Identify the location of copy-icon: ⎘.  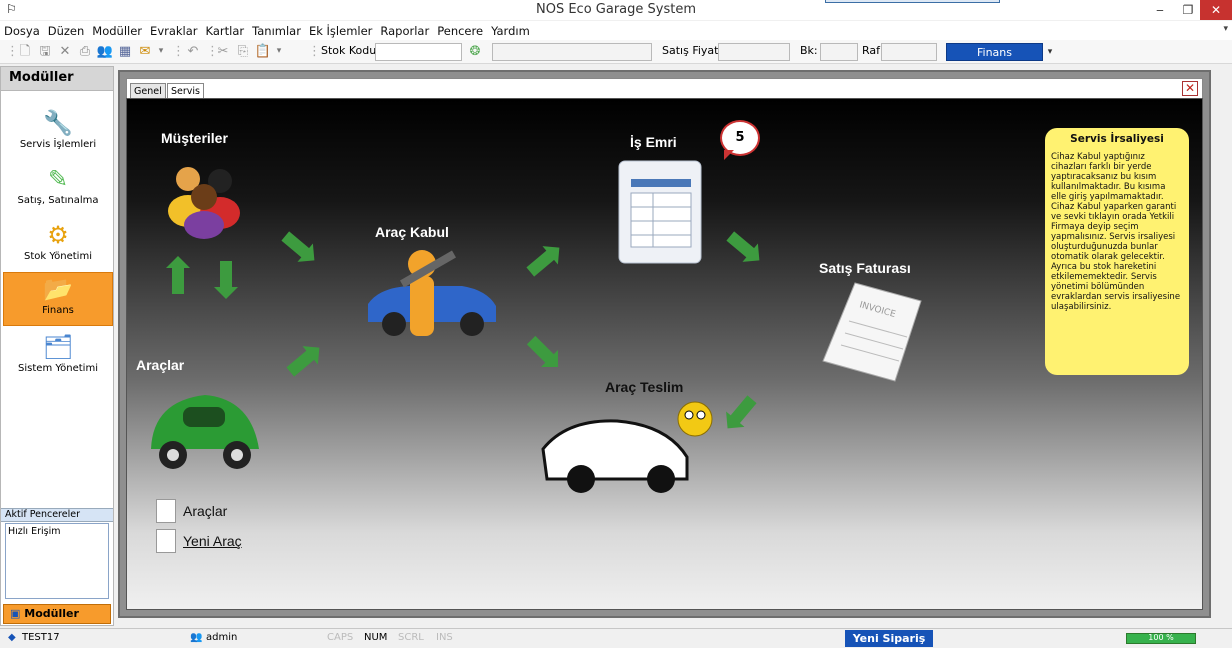
(243, 51).